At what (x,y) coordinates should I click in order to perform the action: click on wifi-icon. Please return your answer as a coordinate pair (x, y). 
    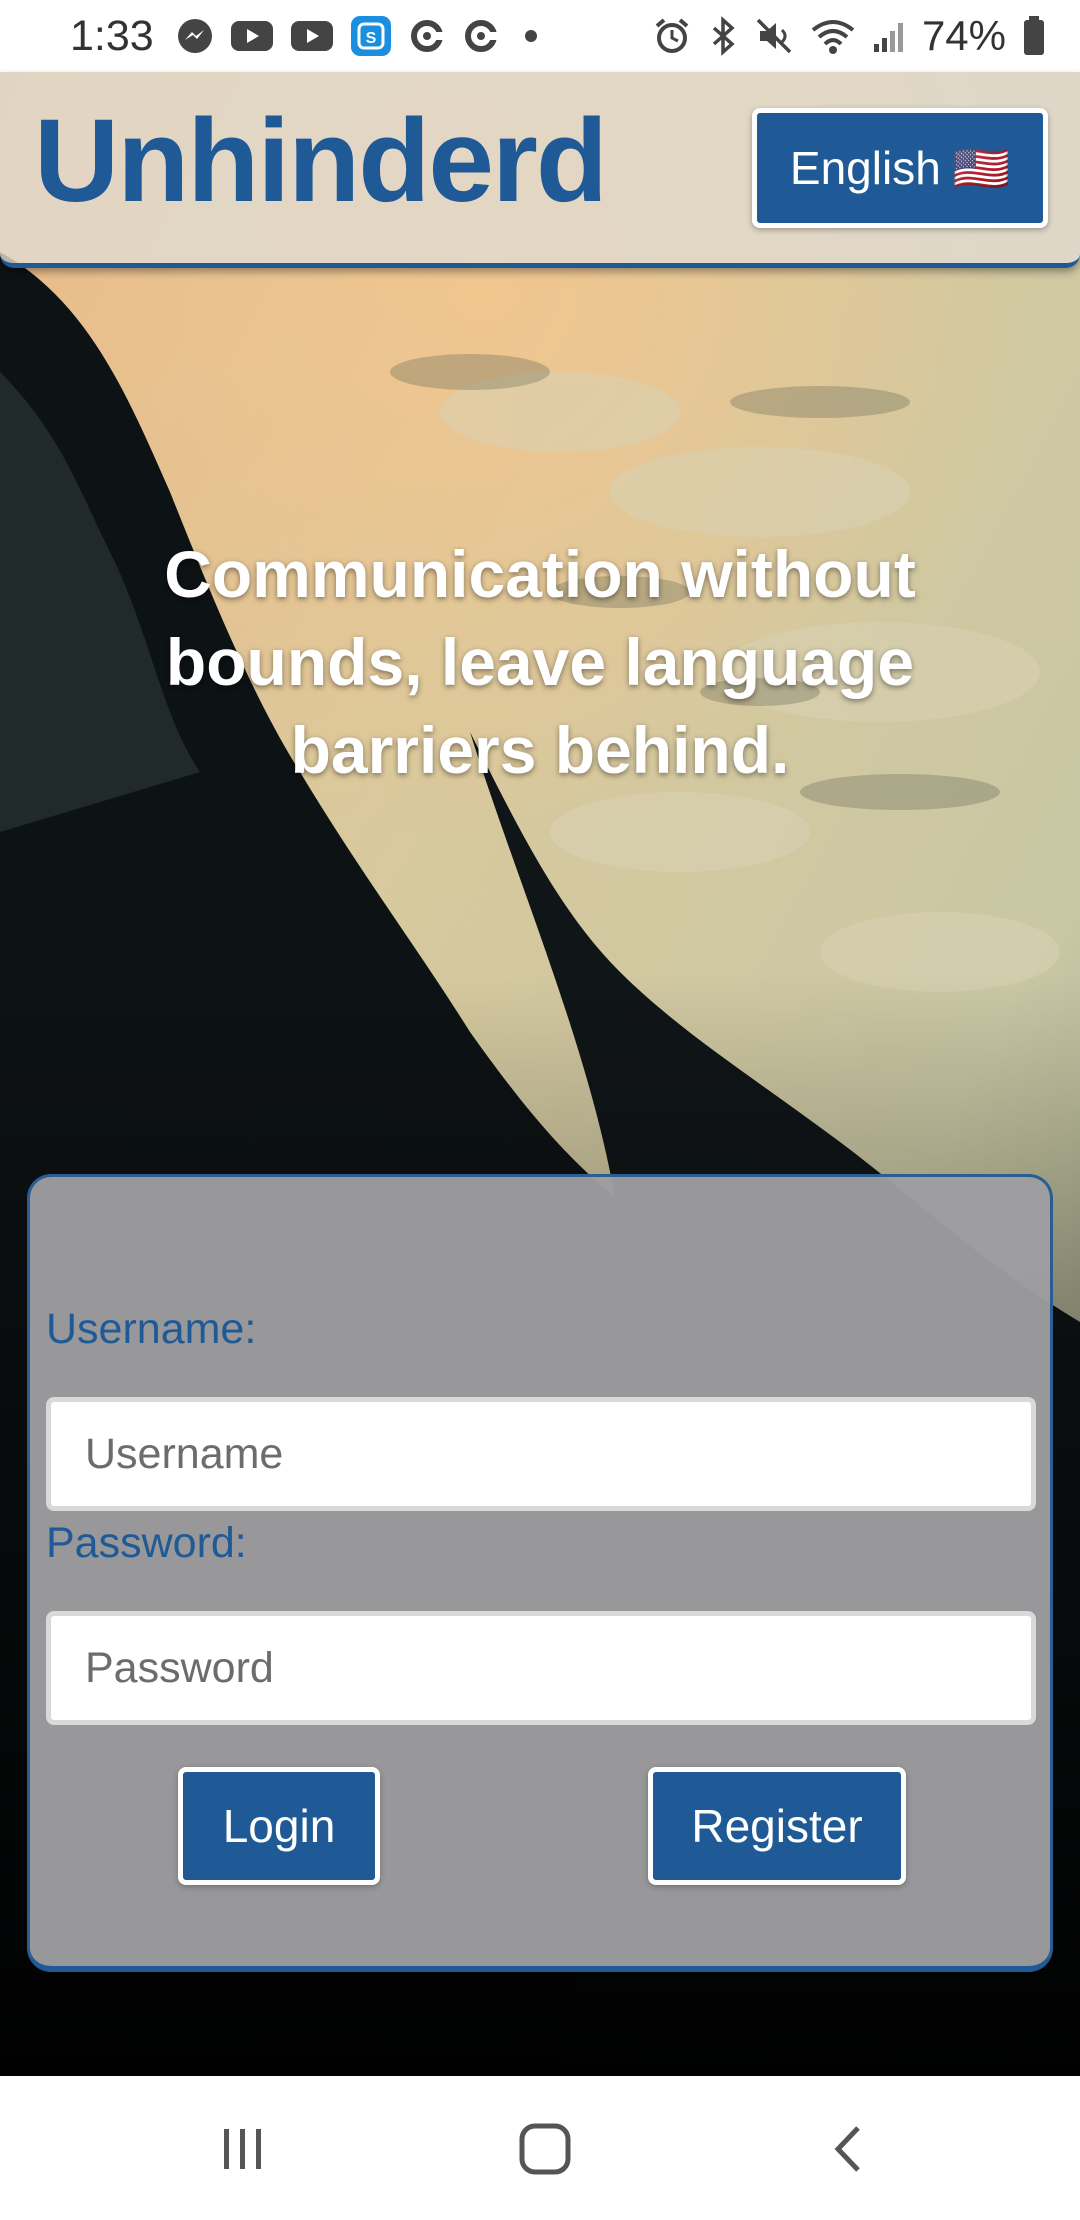
    Looking at the image, I should click on (833, 36).